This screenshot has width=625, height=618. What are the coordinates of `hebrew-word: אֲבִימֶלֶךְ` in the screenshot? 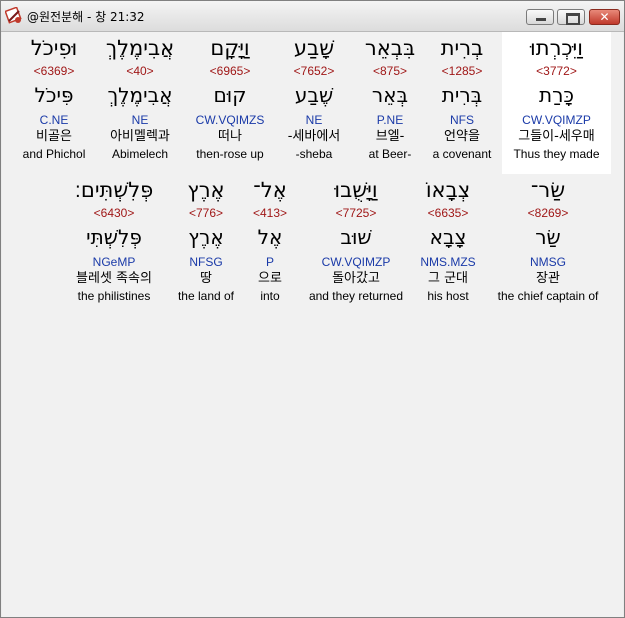 It's located at (140, 48).